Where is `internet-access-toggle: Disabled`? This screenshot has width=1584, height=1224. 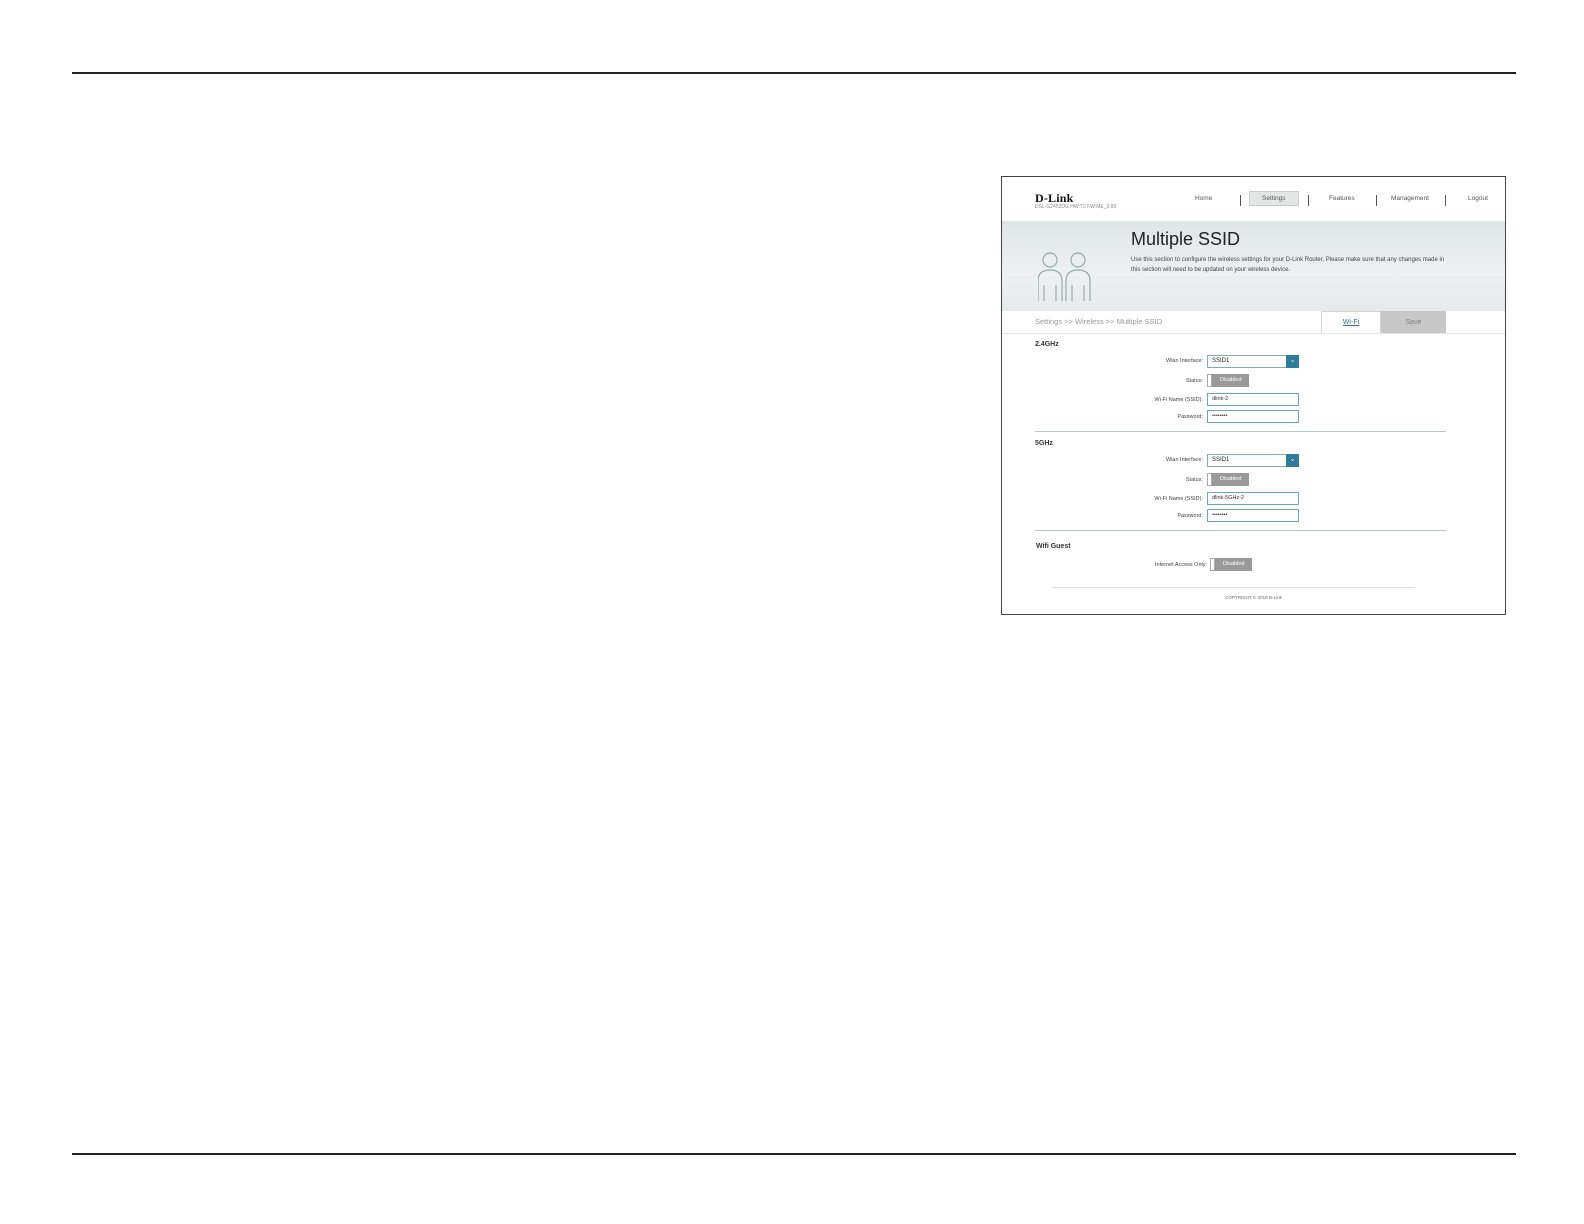
internet-access-toggle: Disabled is located at coordinates (1231, 564).